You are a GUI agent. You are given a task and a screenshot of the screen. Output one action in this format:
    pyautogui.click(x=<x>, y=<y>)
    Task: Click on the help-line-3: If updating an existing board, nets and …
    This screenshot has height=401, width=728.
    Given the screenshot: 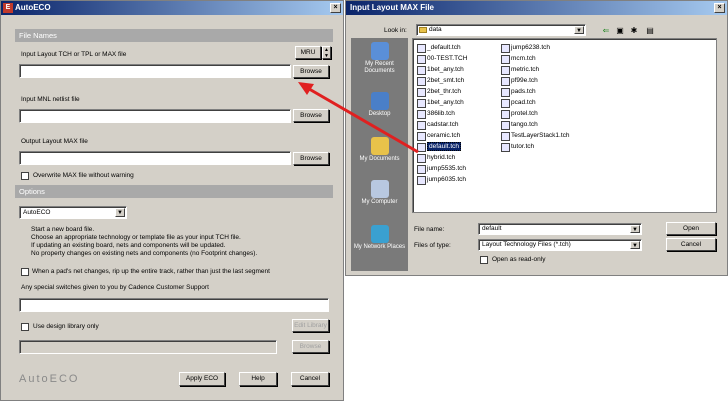 What is the action you would take?
    pyautogui.click(x=128, y=245)
    